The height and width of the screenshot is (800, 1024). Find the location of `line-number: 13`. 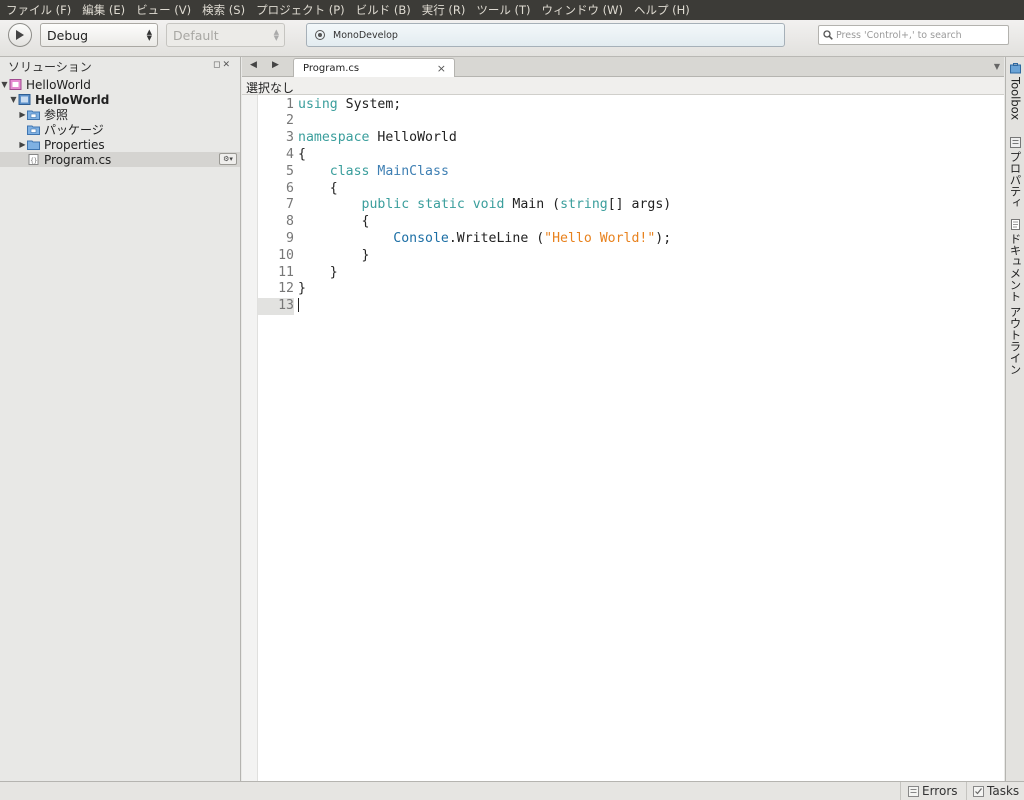

line-number: 13 is located at coordinates (276, 306).